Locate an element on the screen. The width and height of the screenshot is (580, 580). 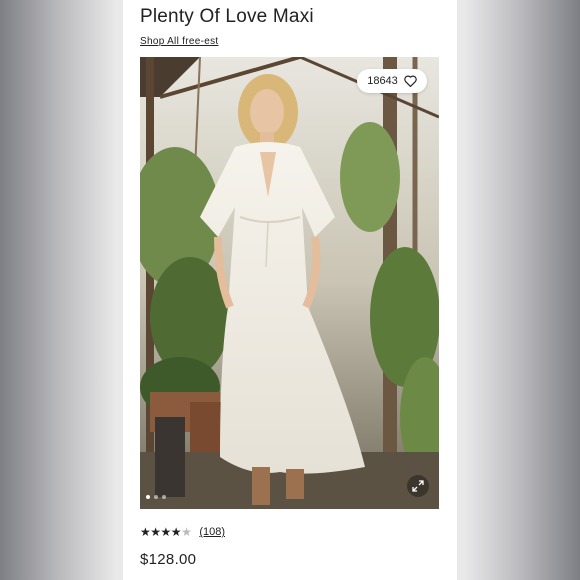
price: $128.00 is located at coordinates (168, 559).